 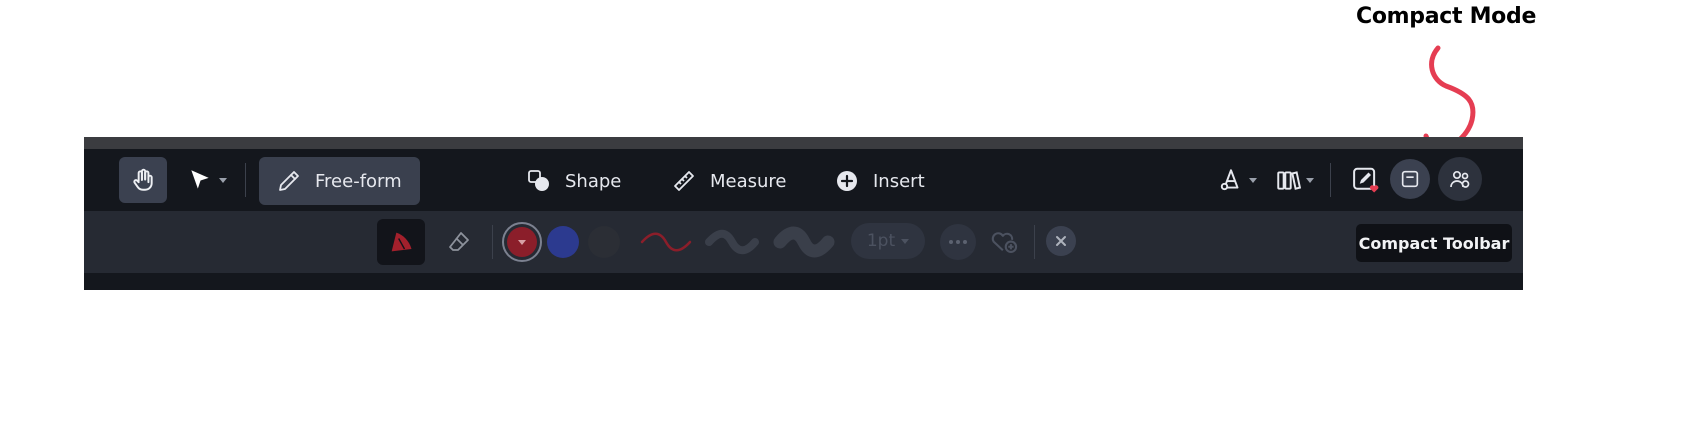 I want to click on mode-measure-button: Measure, so click(x=729, y=181).